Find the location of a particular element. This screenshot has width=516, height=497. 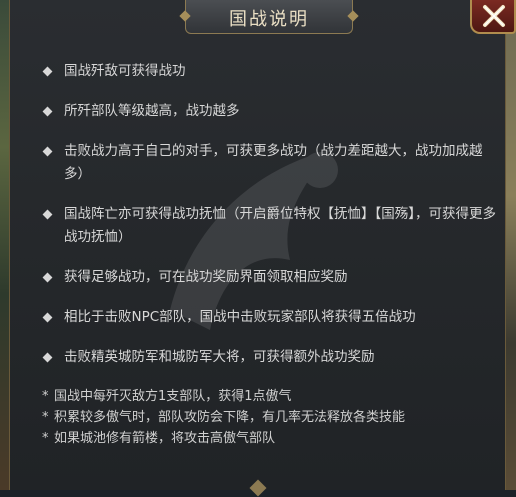

rule-item: 击败精英城防军和城防军大将，可获得额外战功奖励 is located at coordinates (272, 357).